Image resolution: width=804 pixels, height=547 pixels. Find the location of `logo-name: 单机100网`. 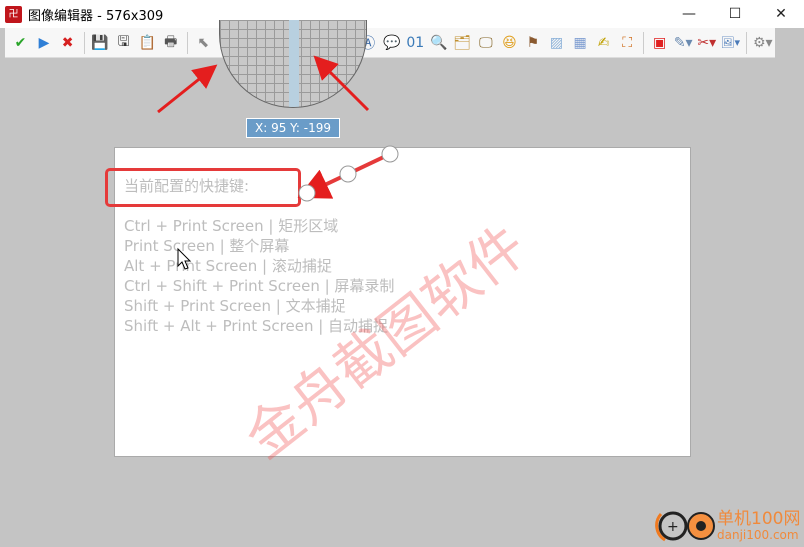

logo-name: 单机100网 is located at coordinates (759, 519).